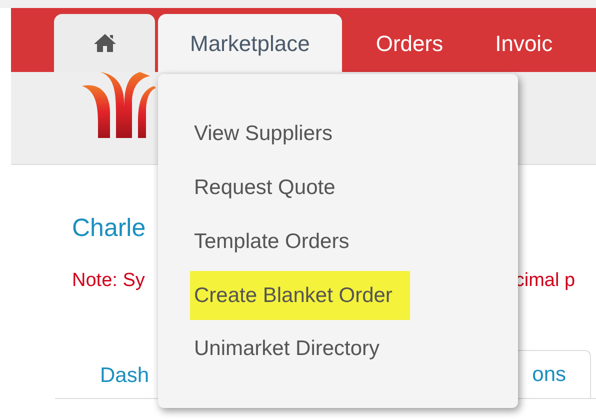 Image resolution: width=596 pixels, height=419 pixels. I want to click on home-icon, so click(104, 43).